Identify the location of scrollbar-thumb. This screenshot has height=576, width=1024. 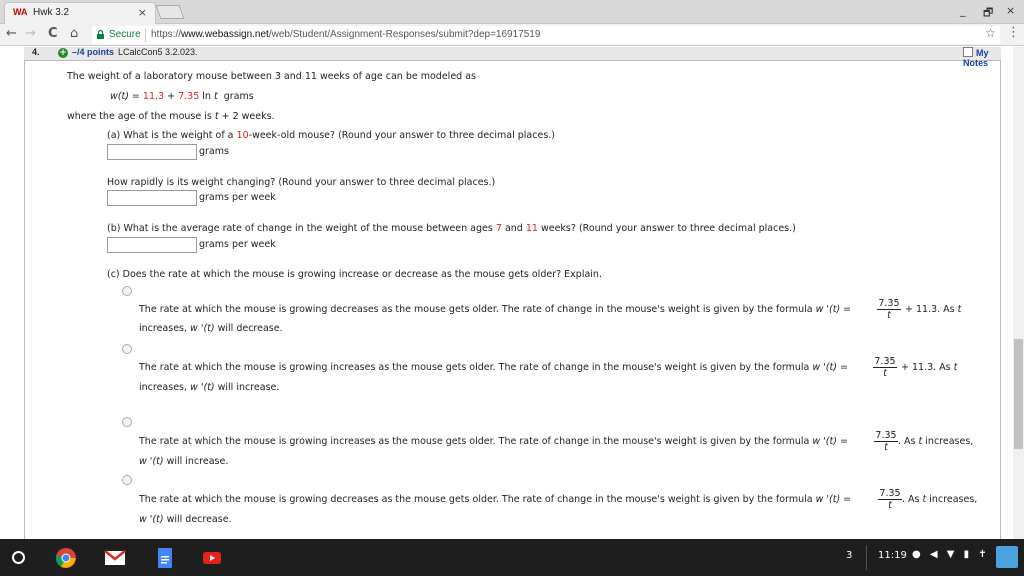
(1018, 394).